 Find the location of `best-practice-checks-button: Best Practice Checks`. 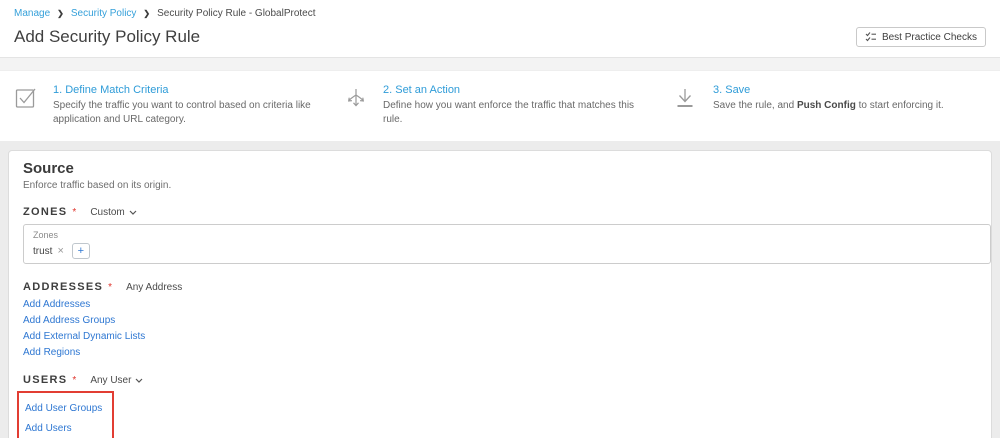

best-practice-checks-button: Best Practice Checks is located at coordinates (920, 37).